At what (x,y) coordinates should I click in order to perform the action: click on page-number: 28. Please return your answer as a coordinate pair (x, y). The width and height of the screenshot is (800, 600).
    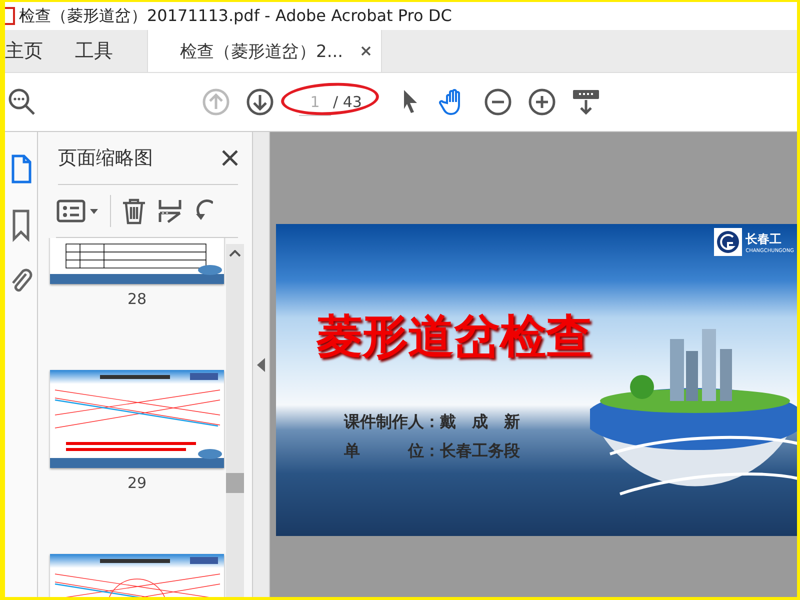
    Looking at the image, I should click on (137, 299).